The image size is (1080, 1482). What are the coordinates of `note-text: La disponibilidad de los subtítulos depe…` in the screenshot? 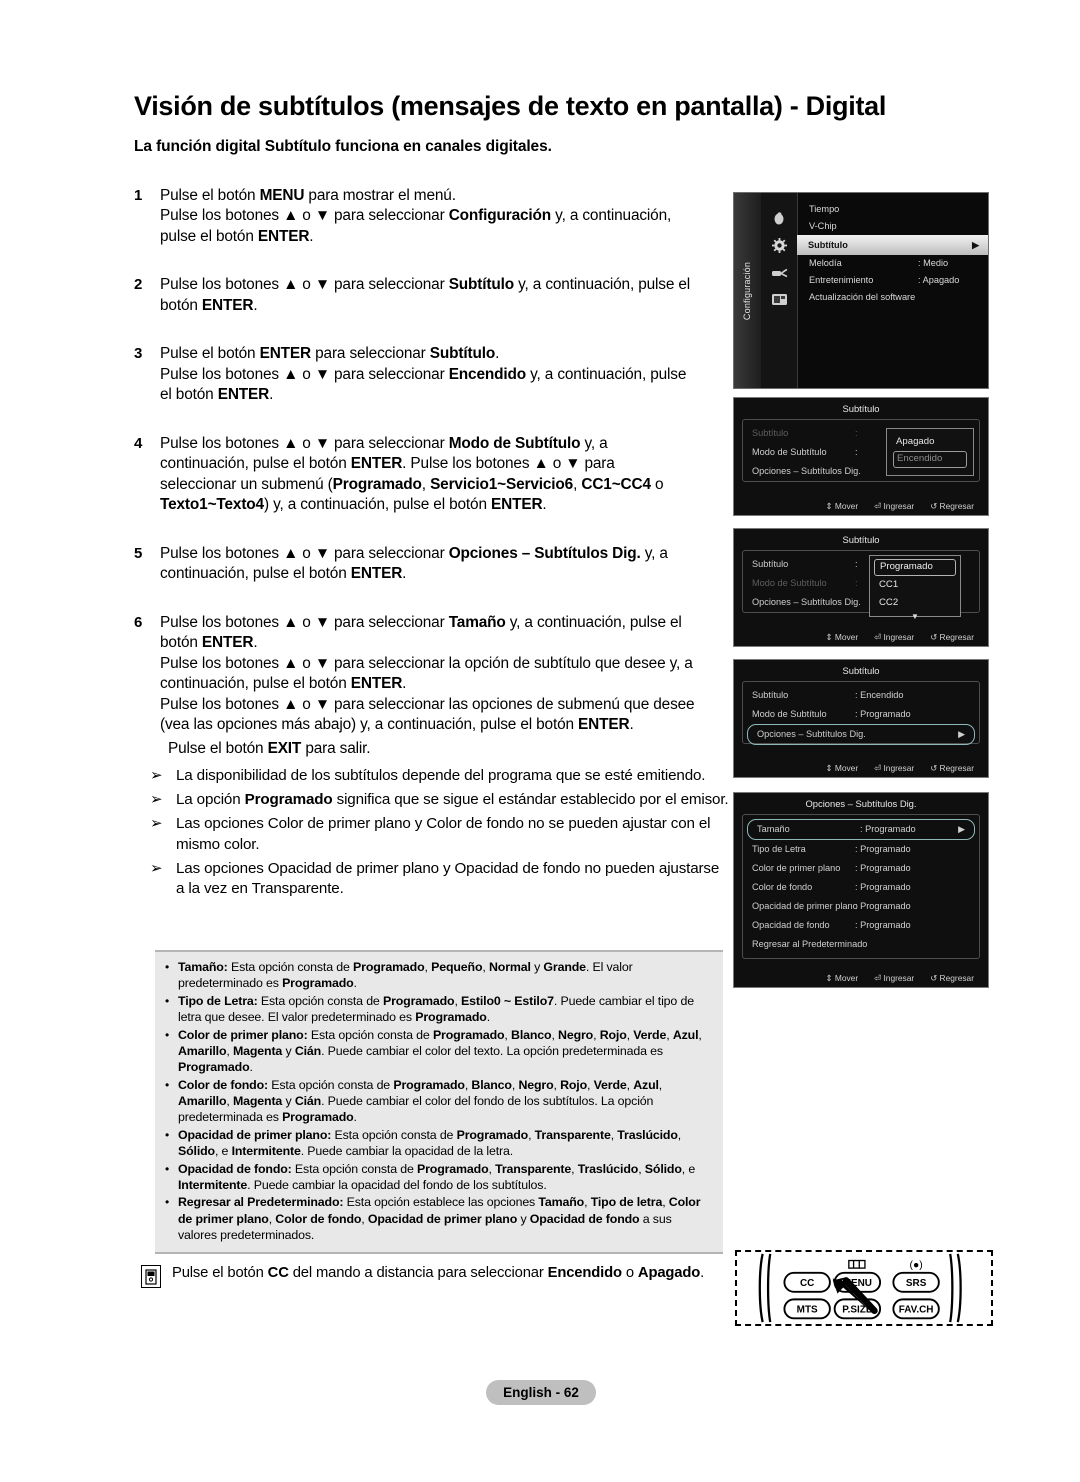 It's located at (441, 775).